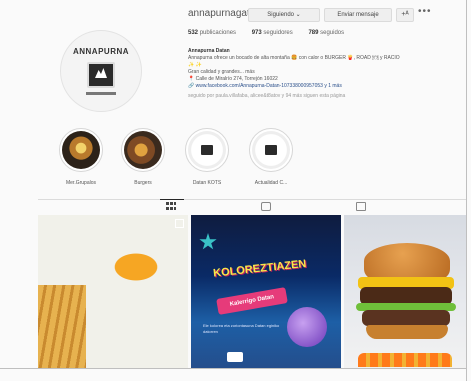 The height and width of the screenshot is (381, 471). I want to click on highlight-label: Burgers, so click(143, 183).